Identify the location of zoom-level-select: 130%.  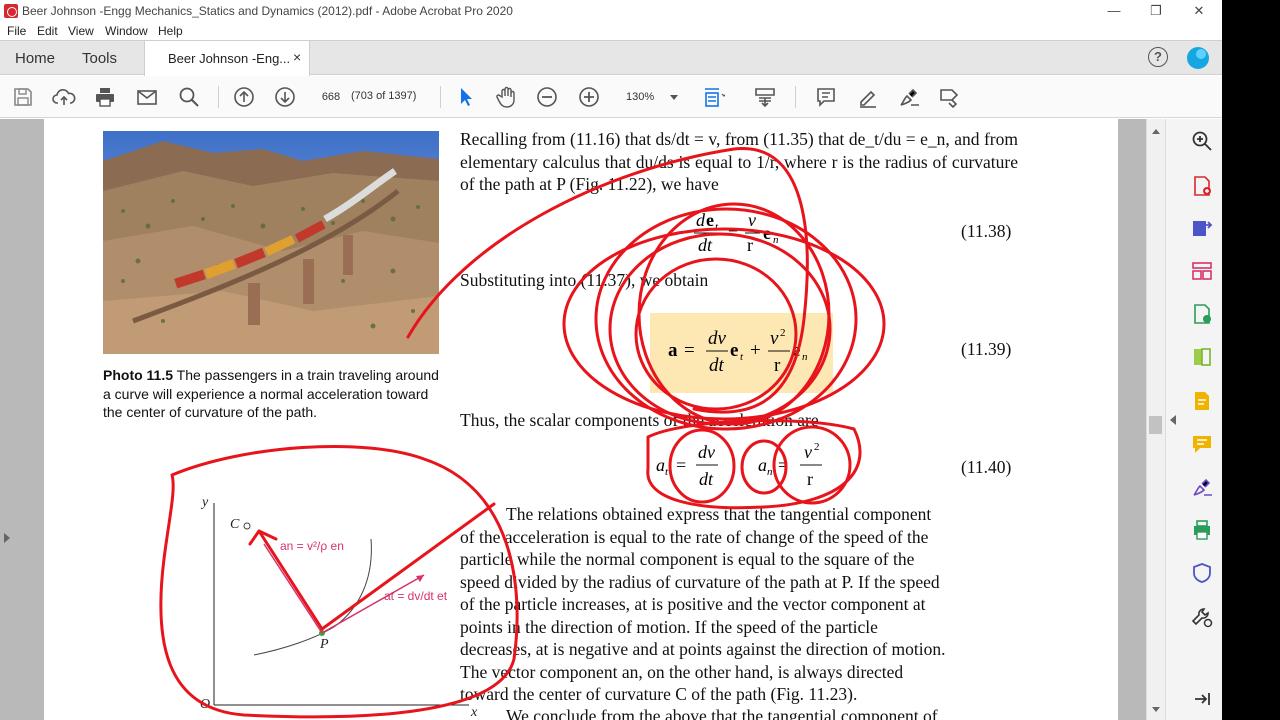
(651, 97).